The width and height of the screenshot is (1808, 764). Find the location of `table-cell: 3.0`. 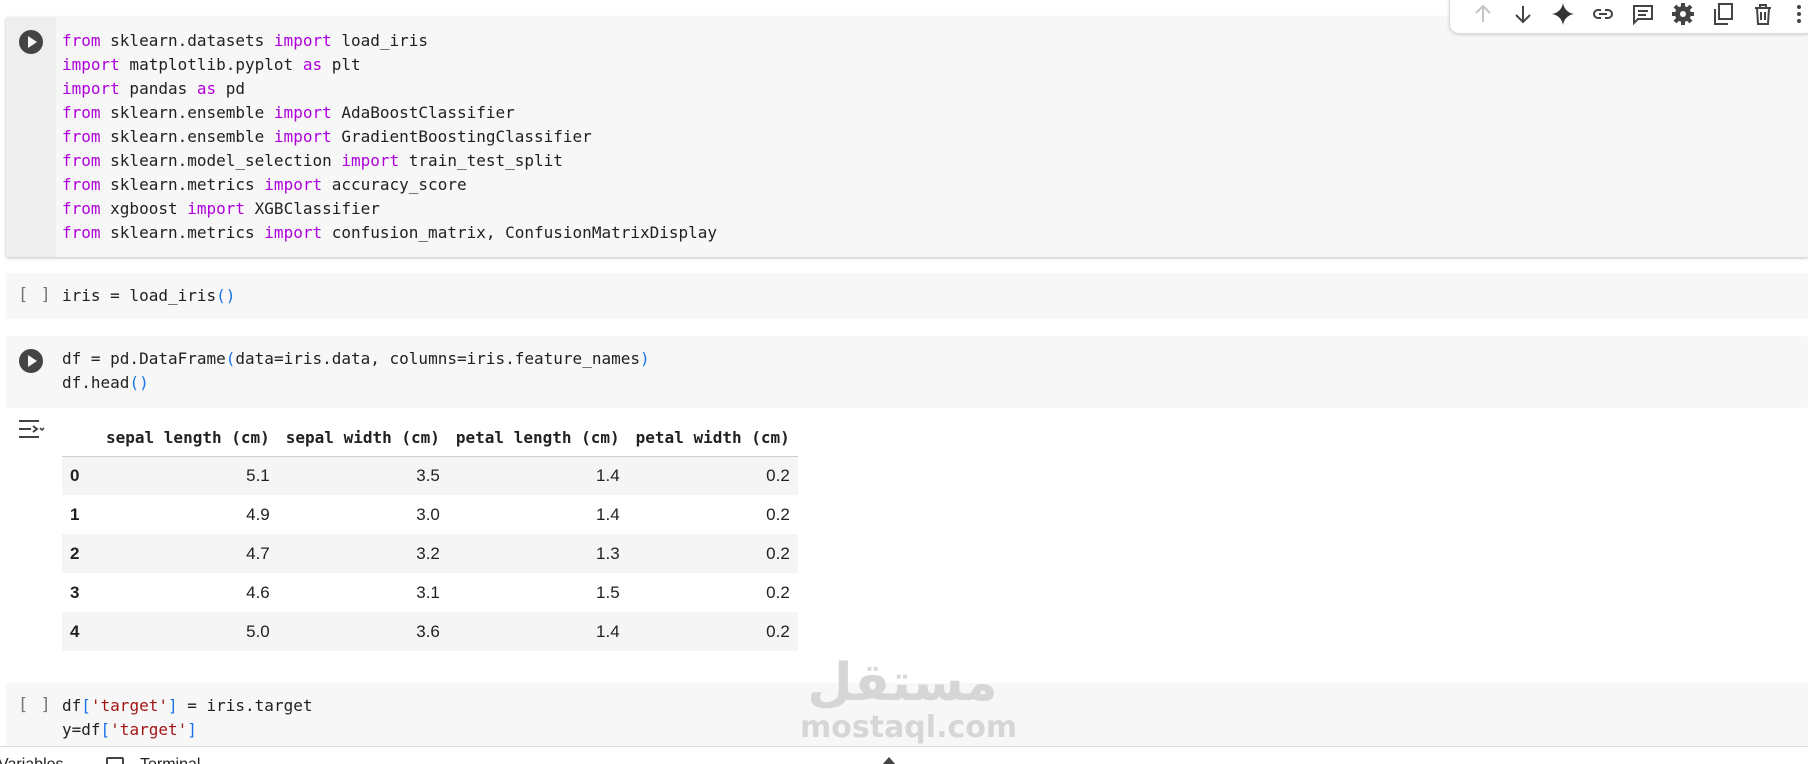

table-cell: 3.0 is located at coordinates (428, 514).